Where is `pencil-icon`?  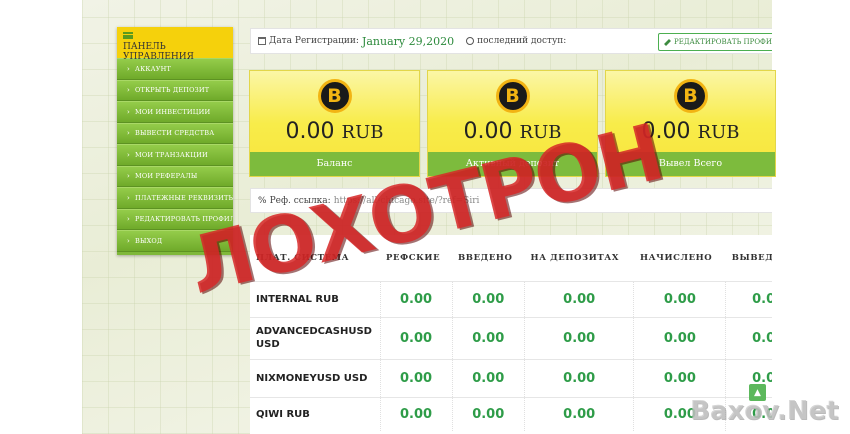 pencil-icon is located at coordinates (667, 42).